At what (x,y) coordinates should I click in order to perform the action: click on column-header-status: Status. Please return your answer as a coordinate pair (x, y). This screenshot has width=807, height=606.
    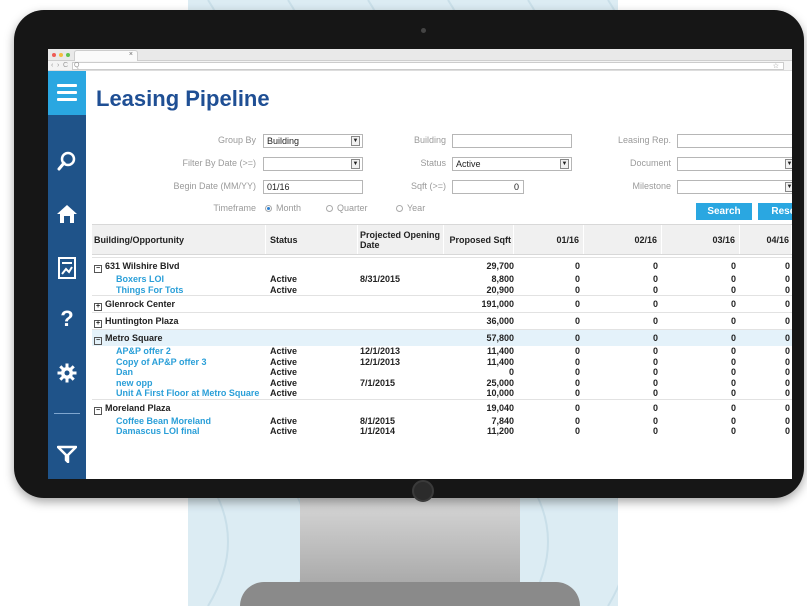
    Looking at the image, I should click on (314, 239).